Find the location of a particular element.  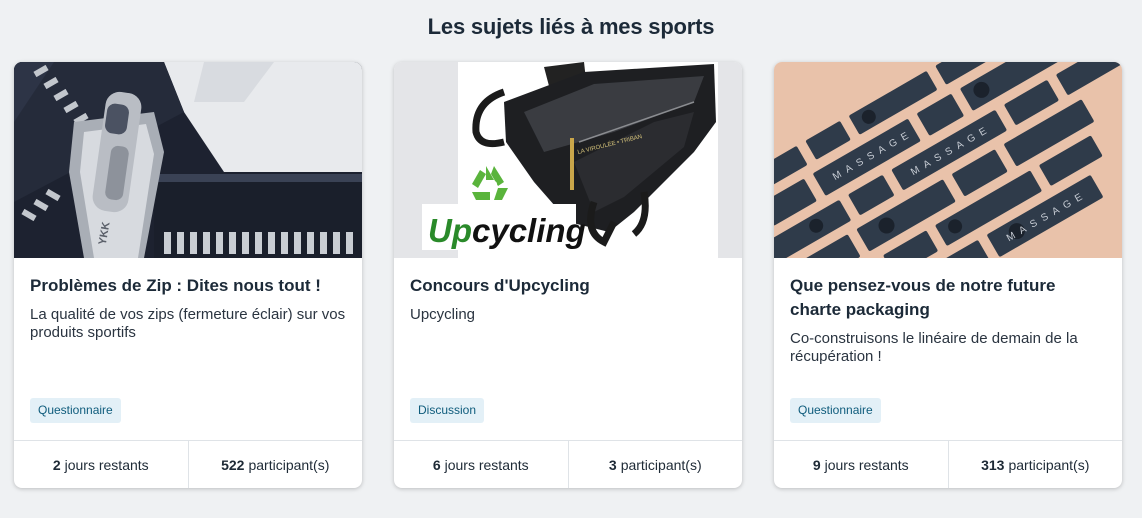

card-footer: 6 jours restants 3 participant(s) is located at coordinates (568, 464).